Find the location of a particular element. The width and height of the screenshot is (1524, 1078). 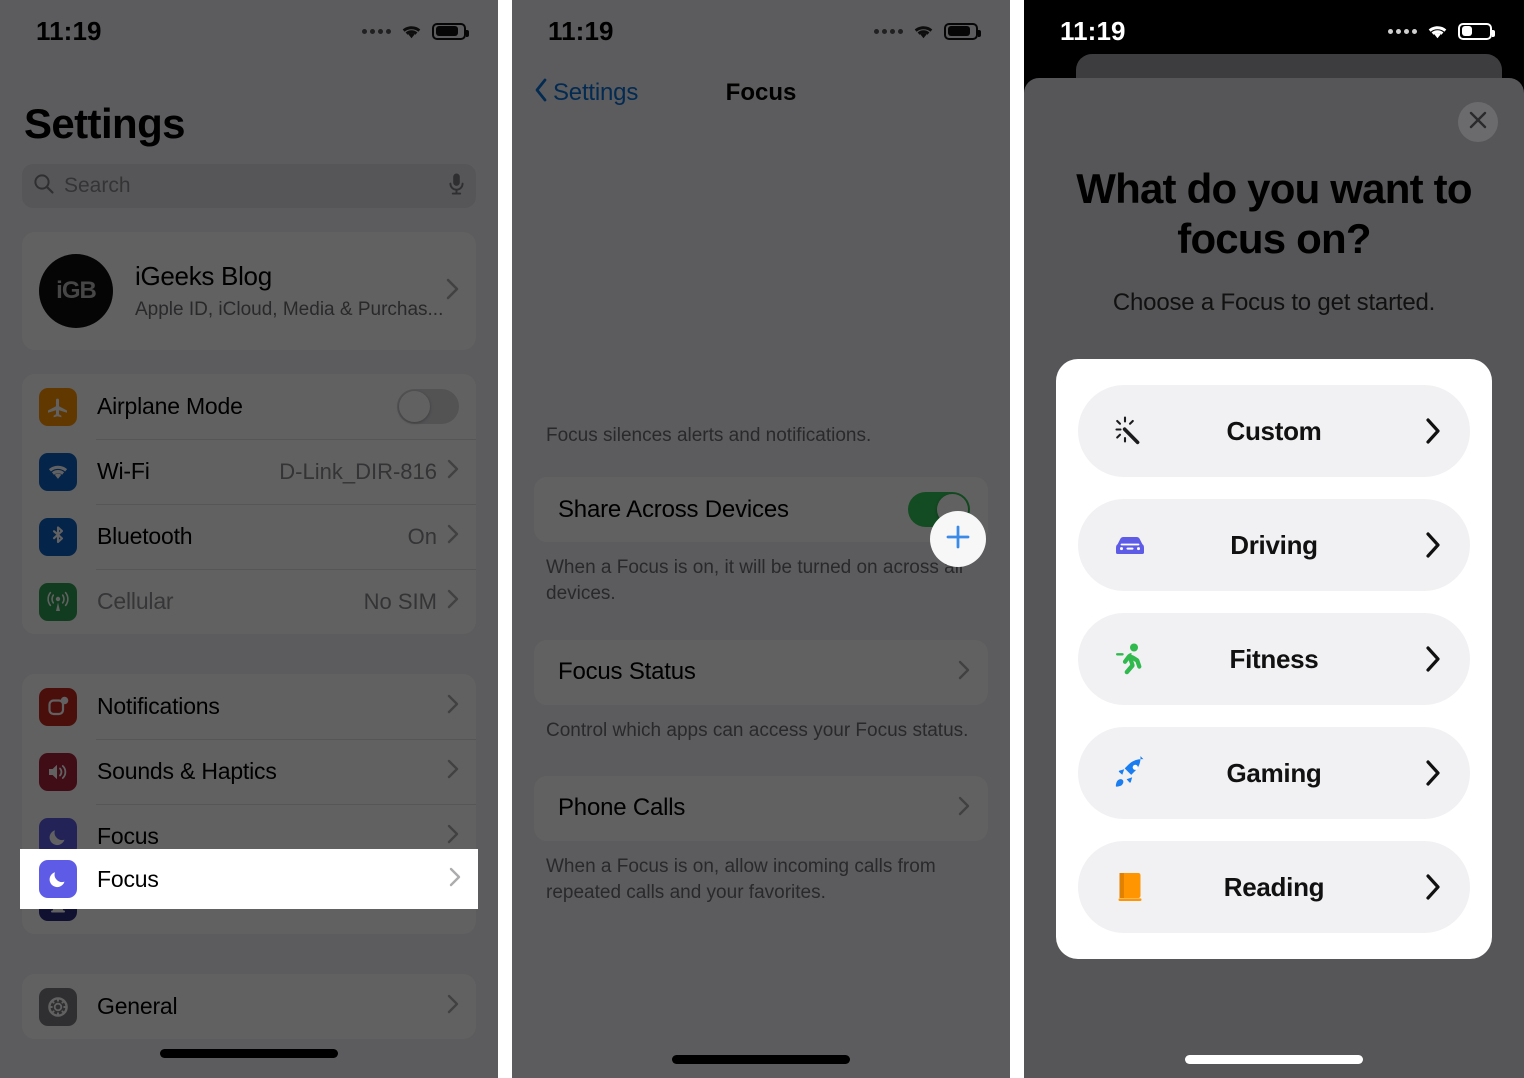

settings-group-general: General is located at coordinates (249, 1006).